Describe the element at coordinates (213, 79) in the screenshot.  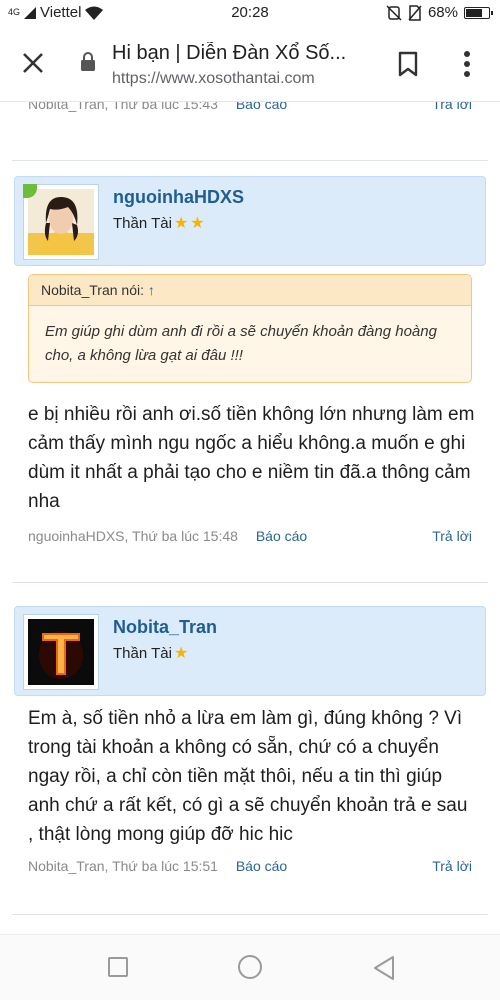
I see `url-text: https://www.xosothantai.com` at that location.